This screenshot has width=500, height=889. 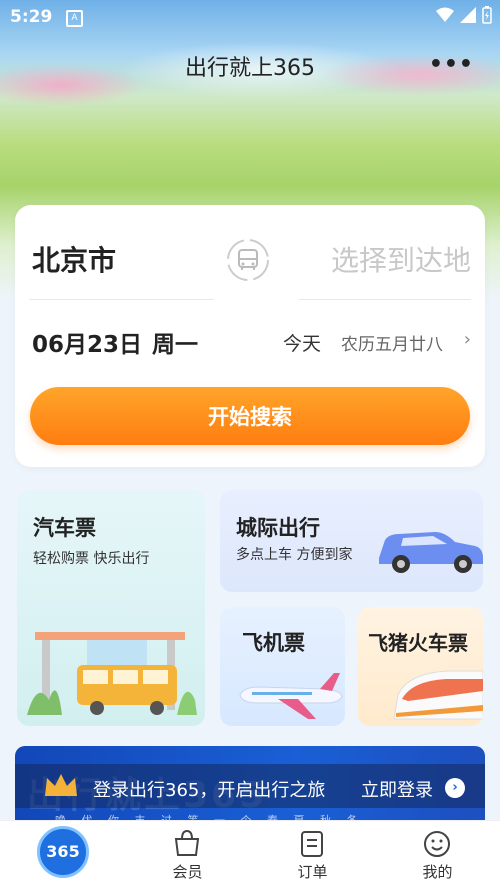 What do you see at coordinates (250, 68) in the screenshot?
I see `page-title: 出行就上365` at bounding box center [250, 68].